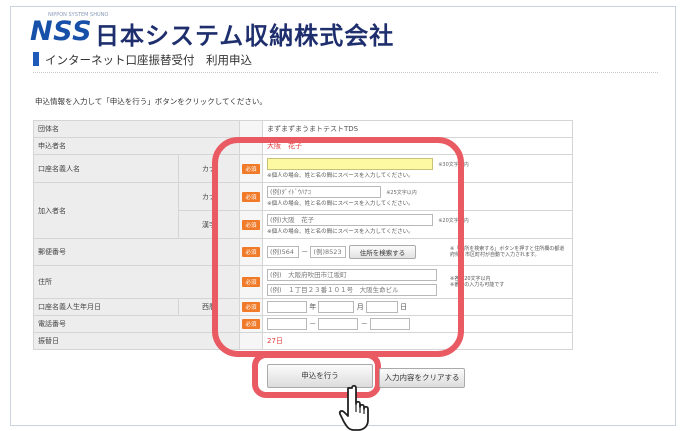  I want to click on member-kanji-input: (例)大阪 花子, so click(350, 220).